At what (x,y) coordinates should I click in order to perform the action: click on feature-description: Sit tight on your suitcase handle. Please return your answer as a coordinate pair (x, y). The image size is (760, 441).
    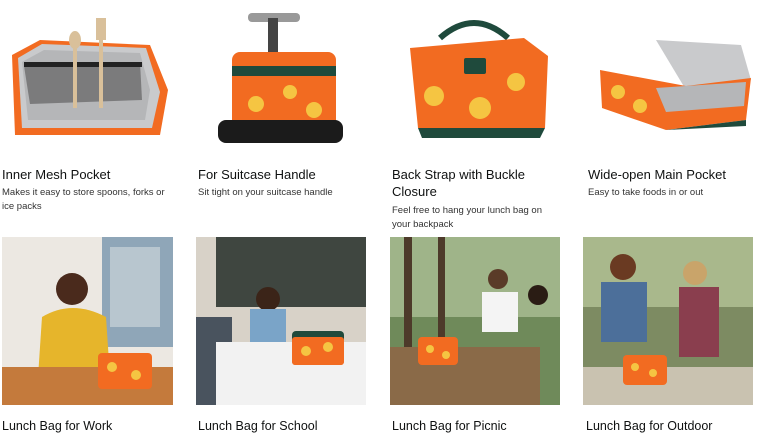
    Looking at the image, I should click on (265, 192).